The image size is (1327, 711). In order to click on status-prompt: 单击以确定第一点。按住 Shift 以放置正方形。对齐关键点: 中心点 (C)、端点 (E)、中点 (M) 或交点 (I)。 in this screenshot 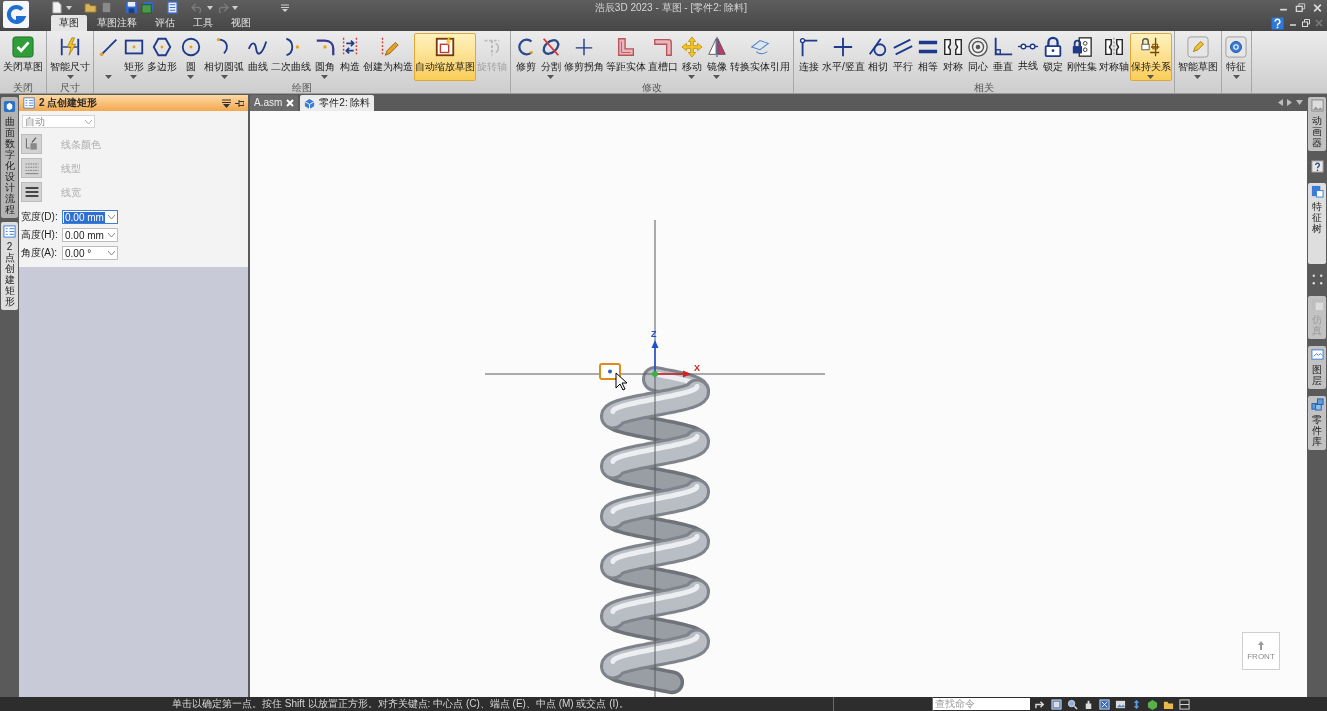, I will do `click(400, 704)`.